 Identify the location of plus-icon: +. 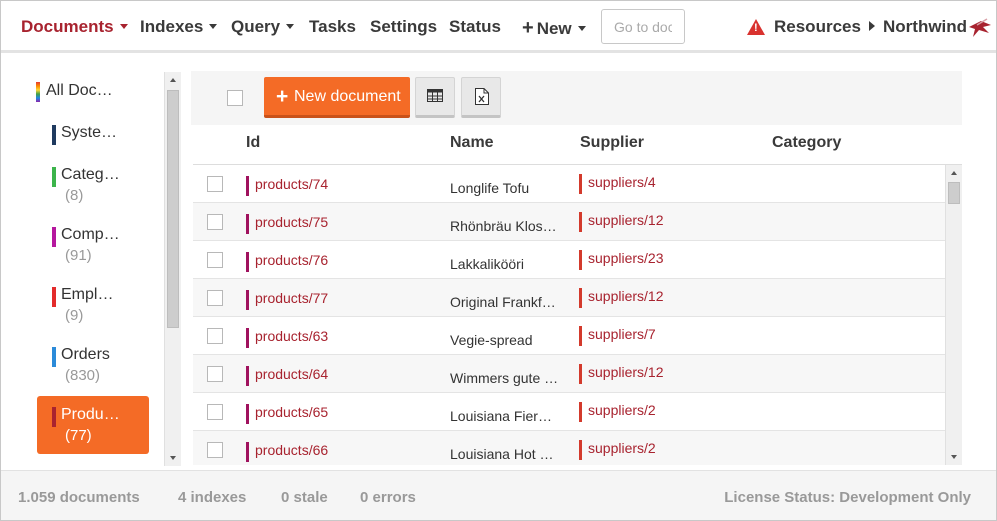
(282, 96).